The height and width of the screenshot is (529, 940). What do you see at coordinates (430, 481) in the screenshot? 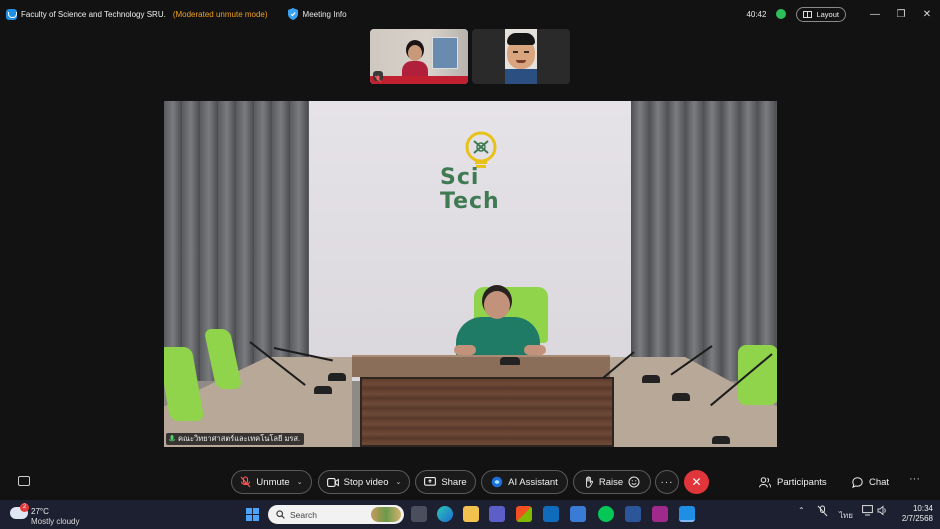
I see `share-screen-icon` at bounding box center [430, 481].